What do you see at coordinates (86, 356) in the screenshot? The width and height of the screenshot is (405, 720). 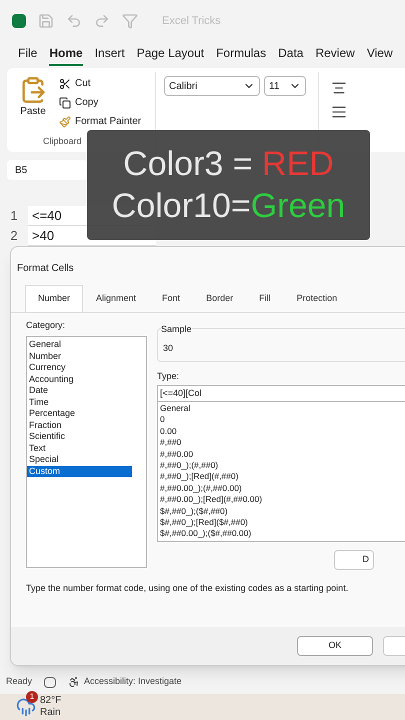 I see `category-item: Number` at bounding box center [86, 356].